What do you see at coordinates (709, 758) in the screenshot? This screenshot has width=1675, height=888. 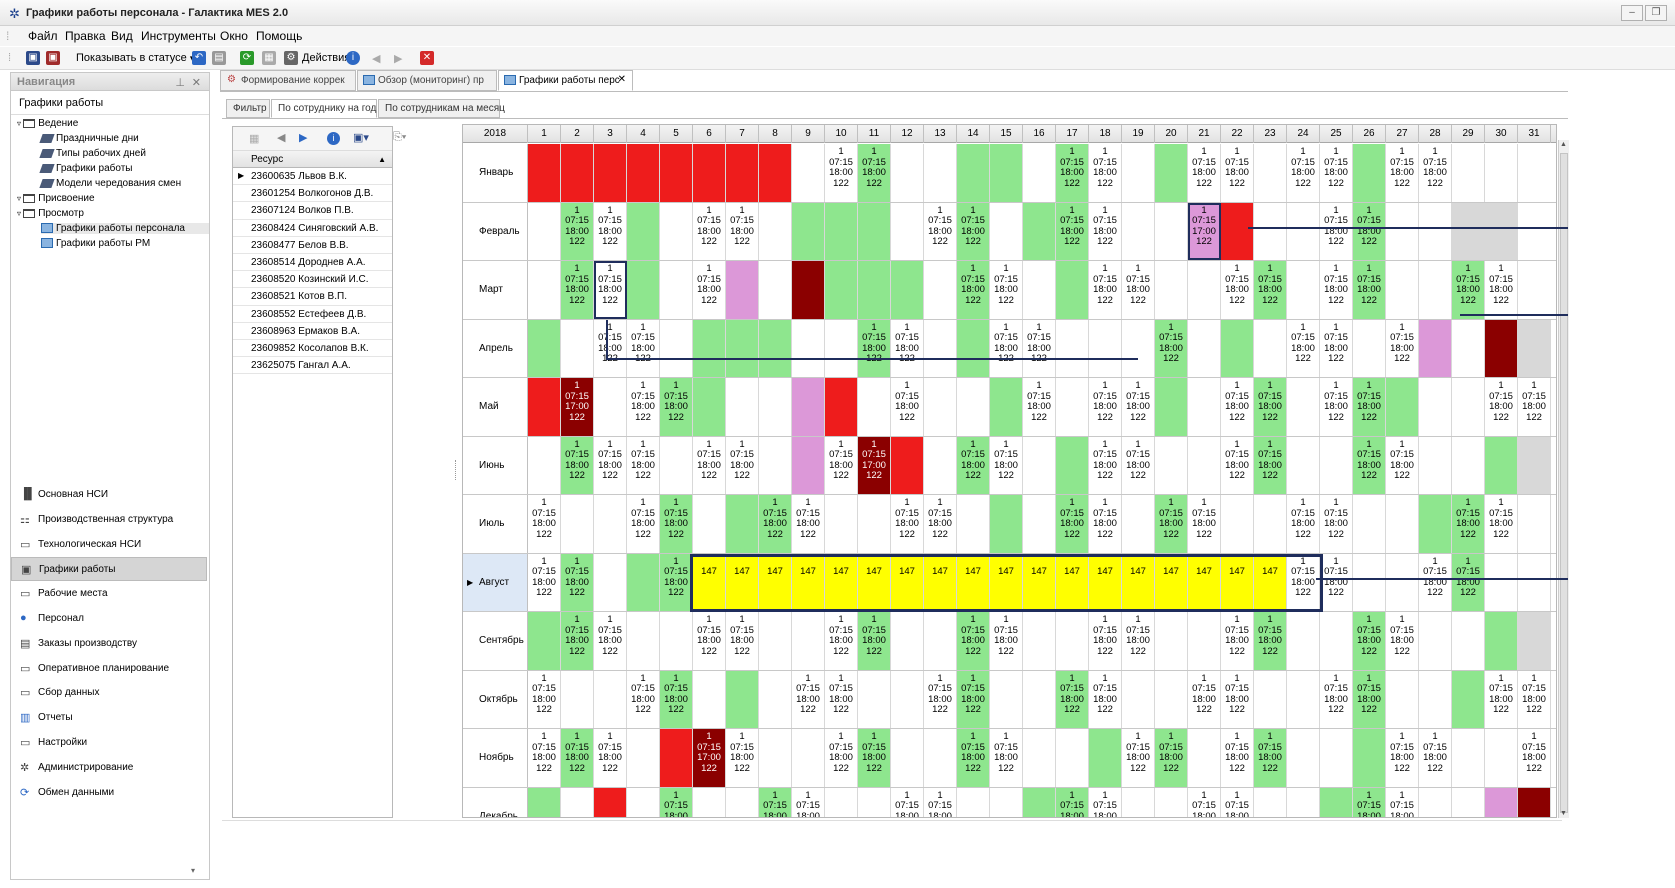 I see `day-cell: 1 07:15 17:00 122` at bounding box center [709, 758].